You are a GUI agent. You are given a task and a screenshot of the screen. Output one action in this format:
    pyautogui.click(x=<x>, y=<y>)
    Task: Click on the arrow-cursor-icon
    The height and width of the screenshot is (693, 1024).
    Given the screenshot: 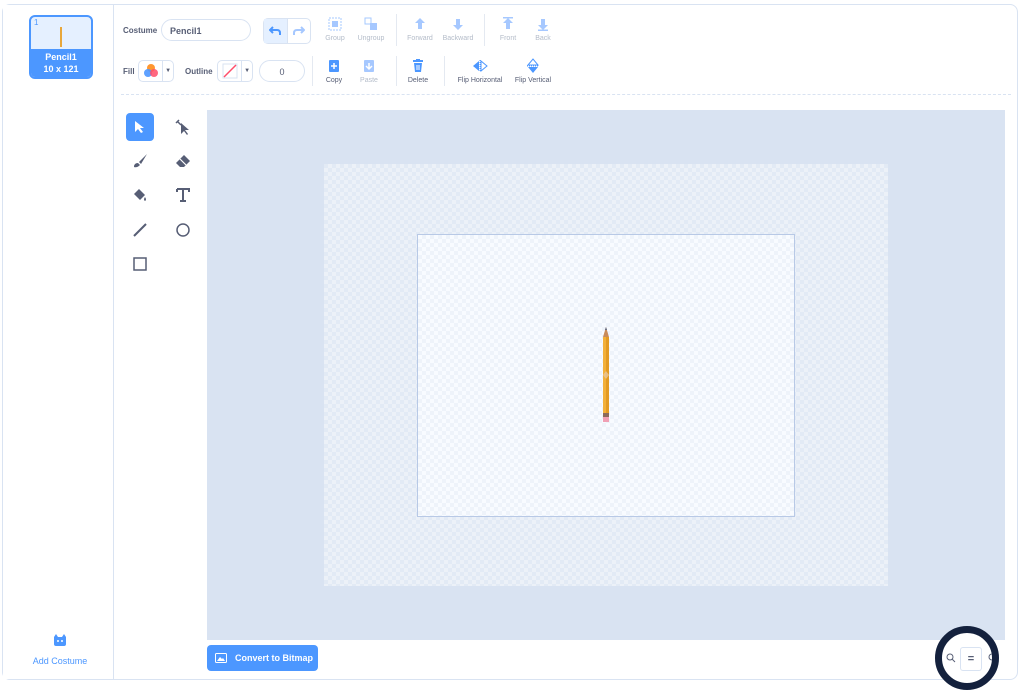 What is the action you would take?
    pyautogui.click(x=139, y=127)
    